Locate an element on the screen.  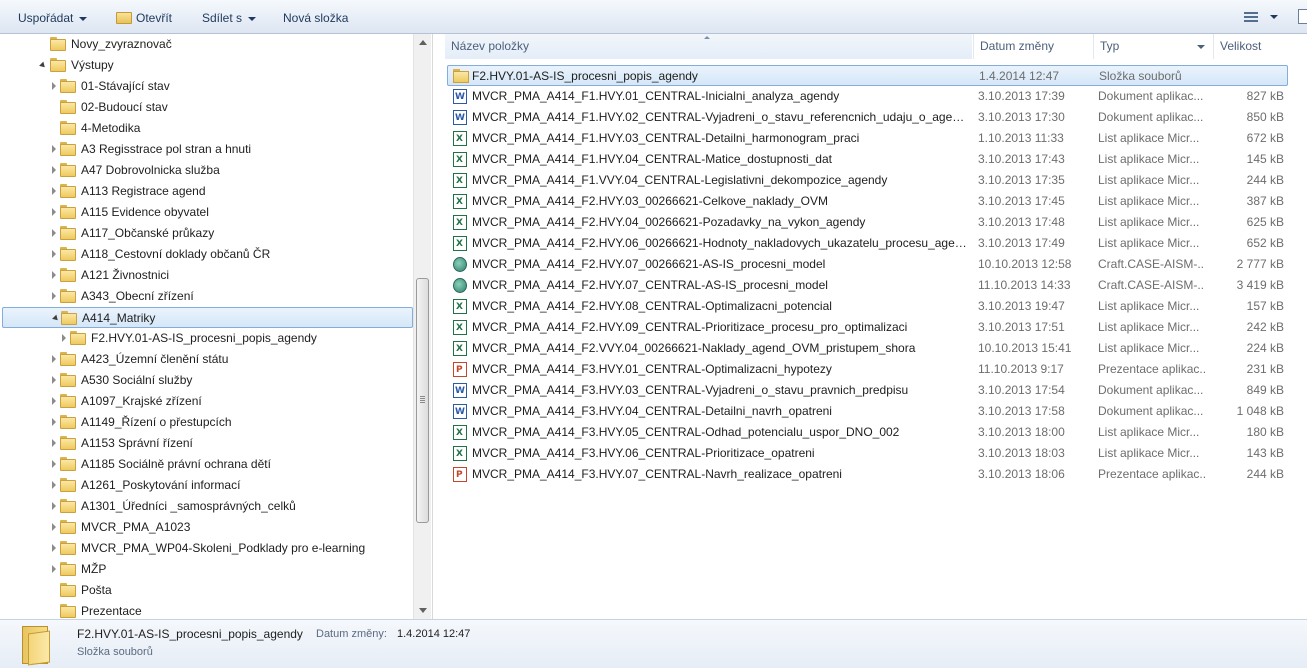
nav-item: Pošta is located at coordinates (206, 590).